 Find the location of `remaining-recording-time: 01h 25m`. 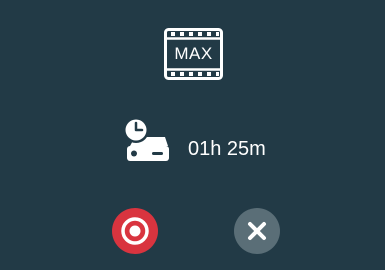

remaining-recording-time: 01h 25m is located at coordinates (227, 149).